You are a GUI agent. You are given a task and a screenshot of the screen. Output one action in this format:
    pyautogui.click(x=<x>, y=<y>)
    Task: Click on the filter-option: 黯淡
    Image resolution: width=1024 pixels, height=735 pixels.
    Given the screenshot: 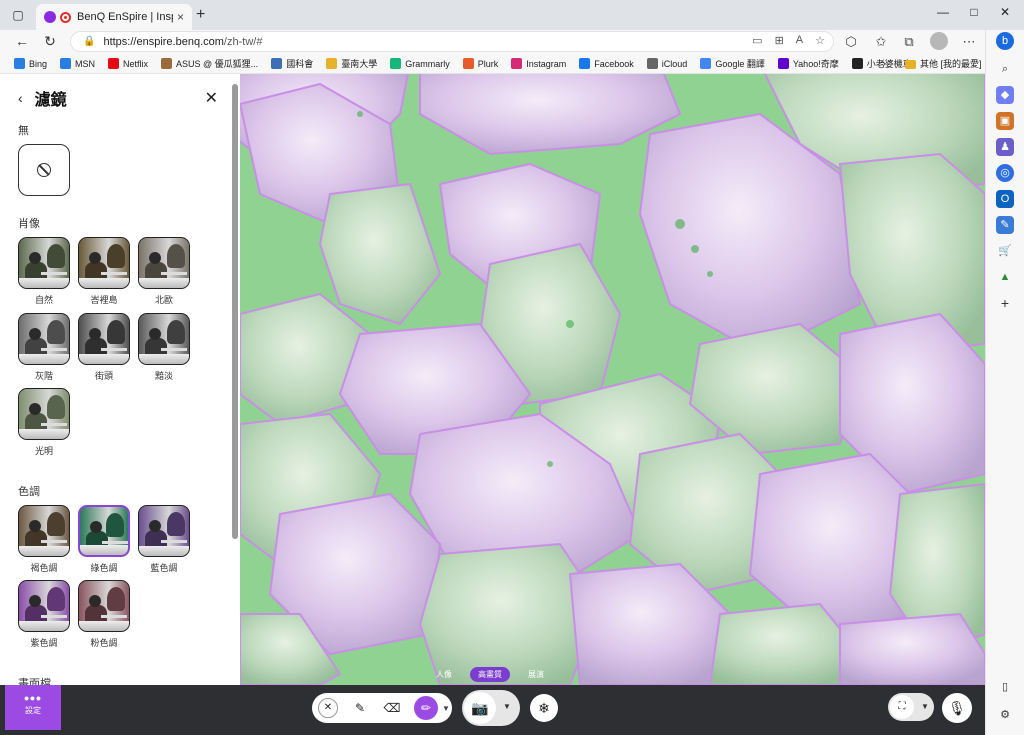 What is the action you would take?
    pyautogui.click(x=164, y=347)
    